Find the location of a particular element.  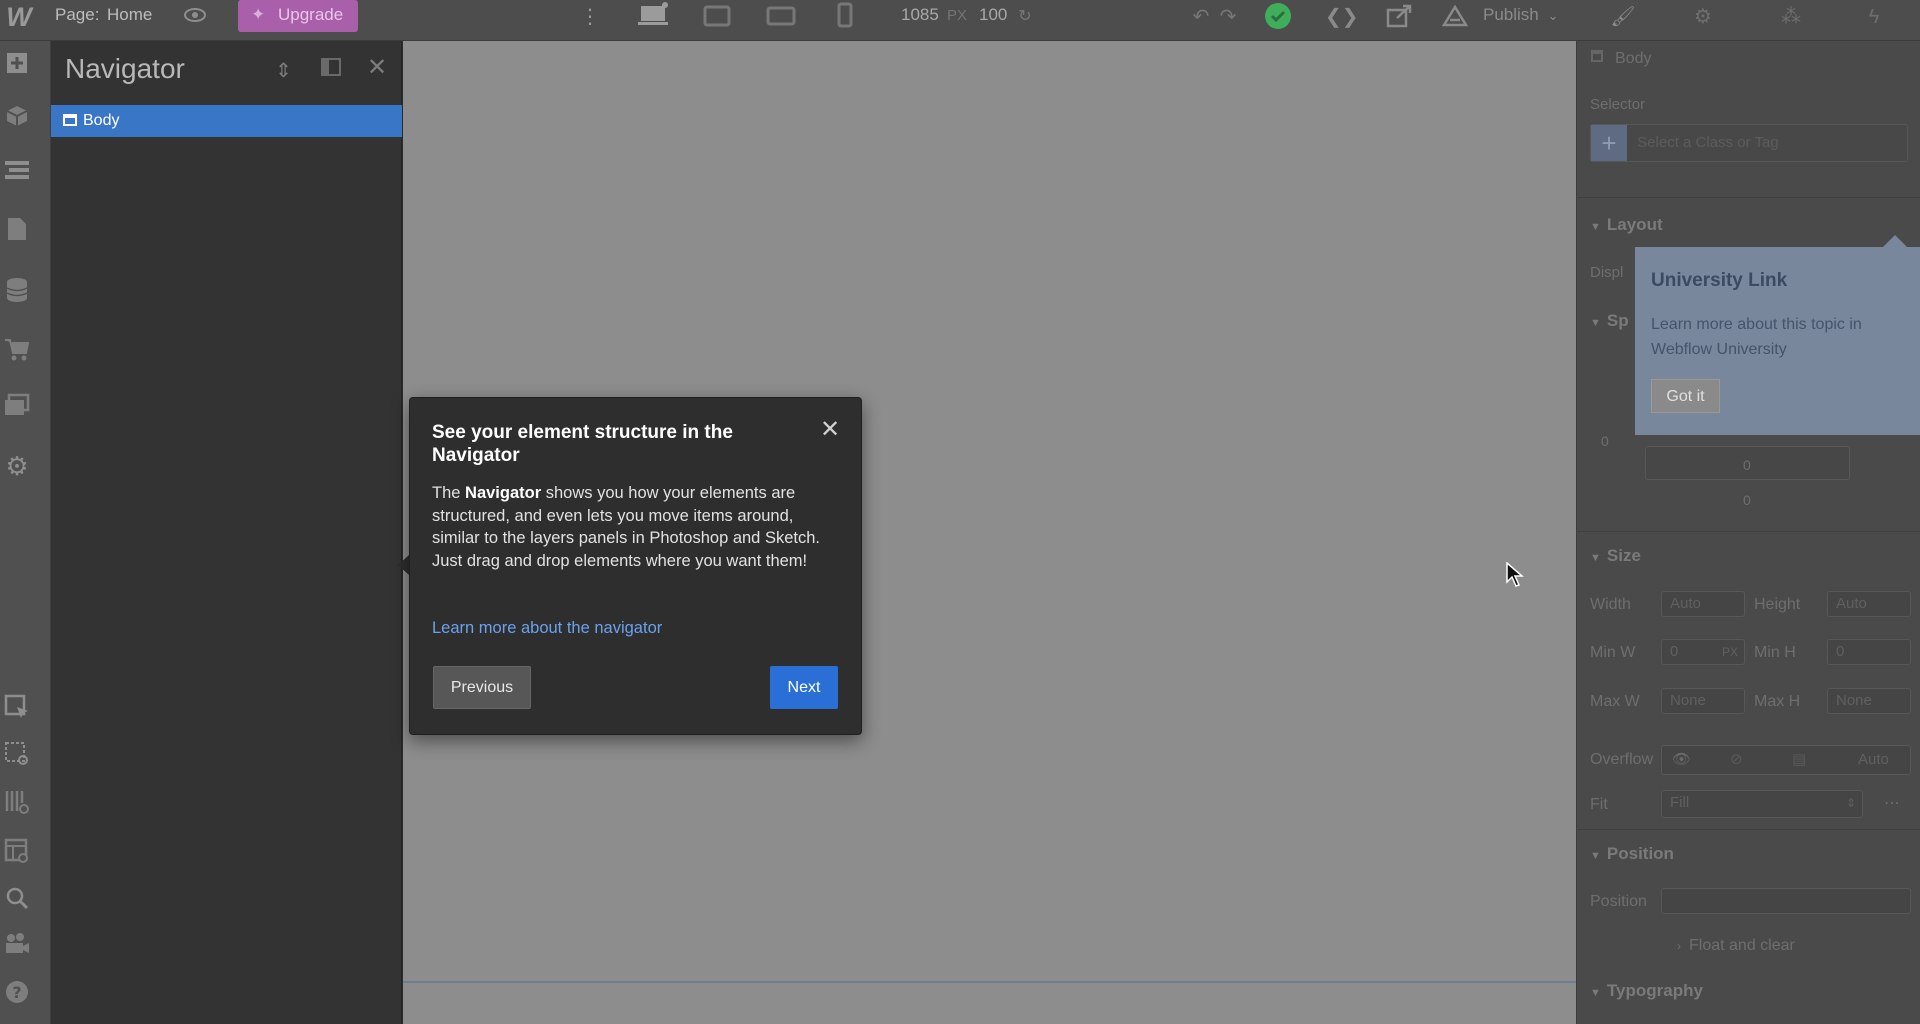

display-label: Displ is located at coordinates (1607, 272).